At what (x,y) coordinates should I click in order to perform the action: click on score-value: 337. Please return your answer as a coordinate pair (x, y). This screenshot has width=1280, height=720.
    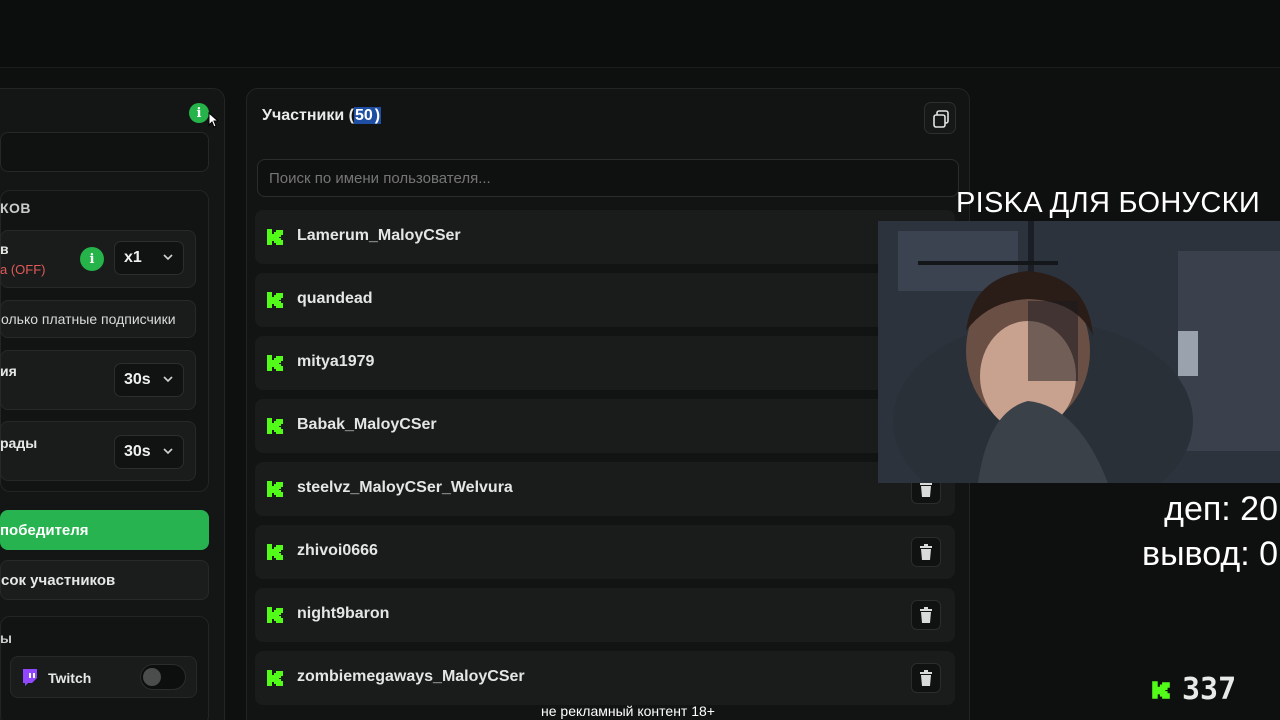
    Looking at the image, I should click on (1209, 689).